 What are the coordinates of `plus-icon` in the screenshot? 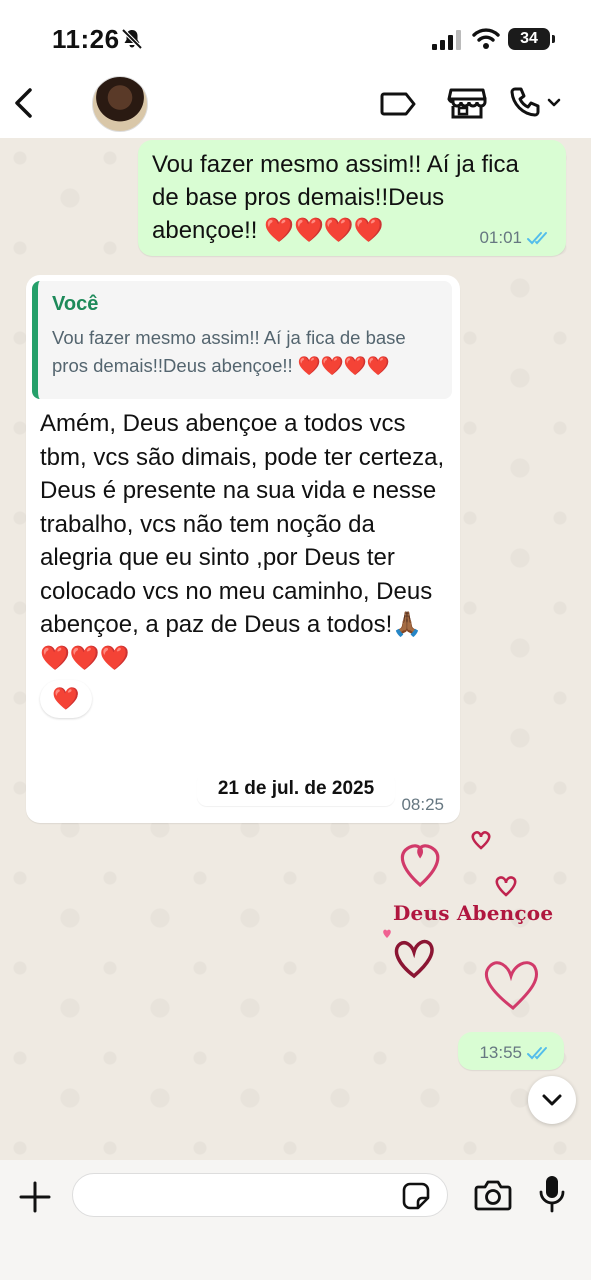 It's located at (35, 1197).